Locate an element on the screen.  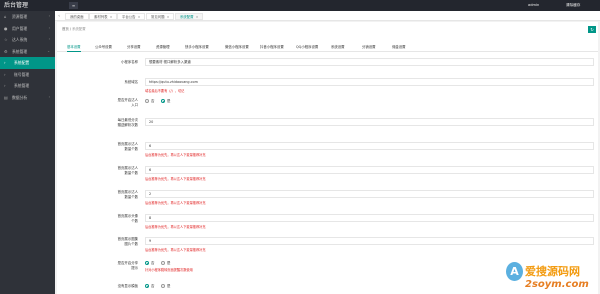
sidebar-item-label: 资源管理 is located at coordinates (20, 16).